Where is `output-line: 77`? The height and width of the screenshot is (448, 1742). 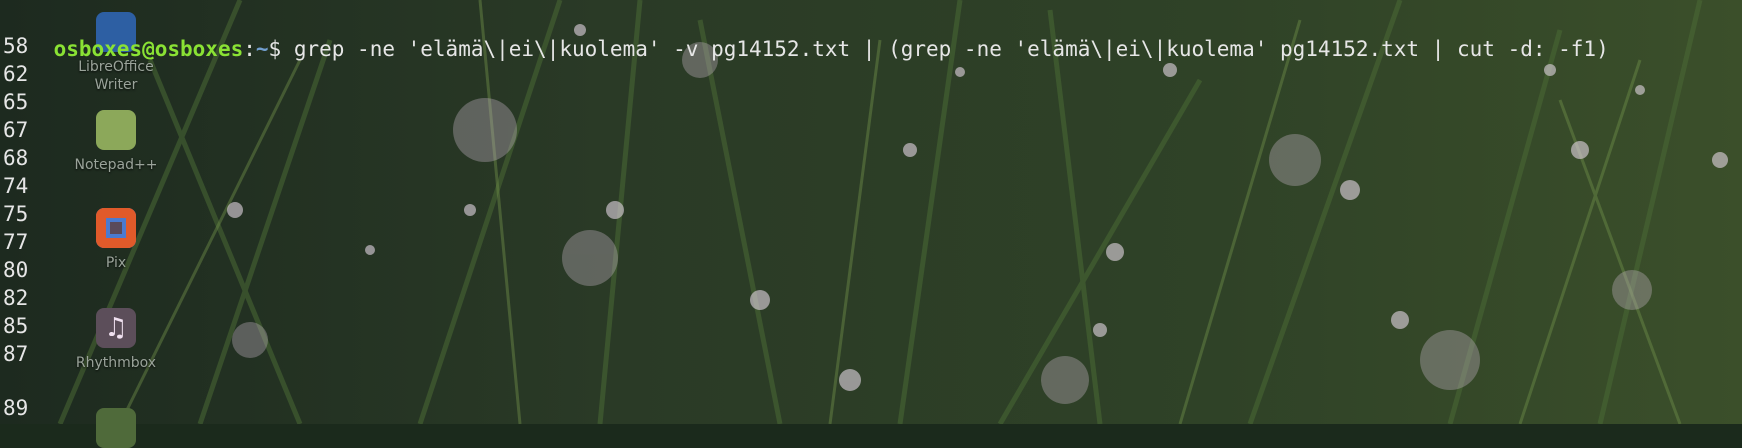
output-line: 77 is located at coordinates (16, 242).